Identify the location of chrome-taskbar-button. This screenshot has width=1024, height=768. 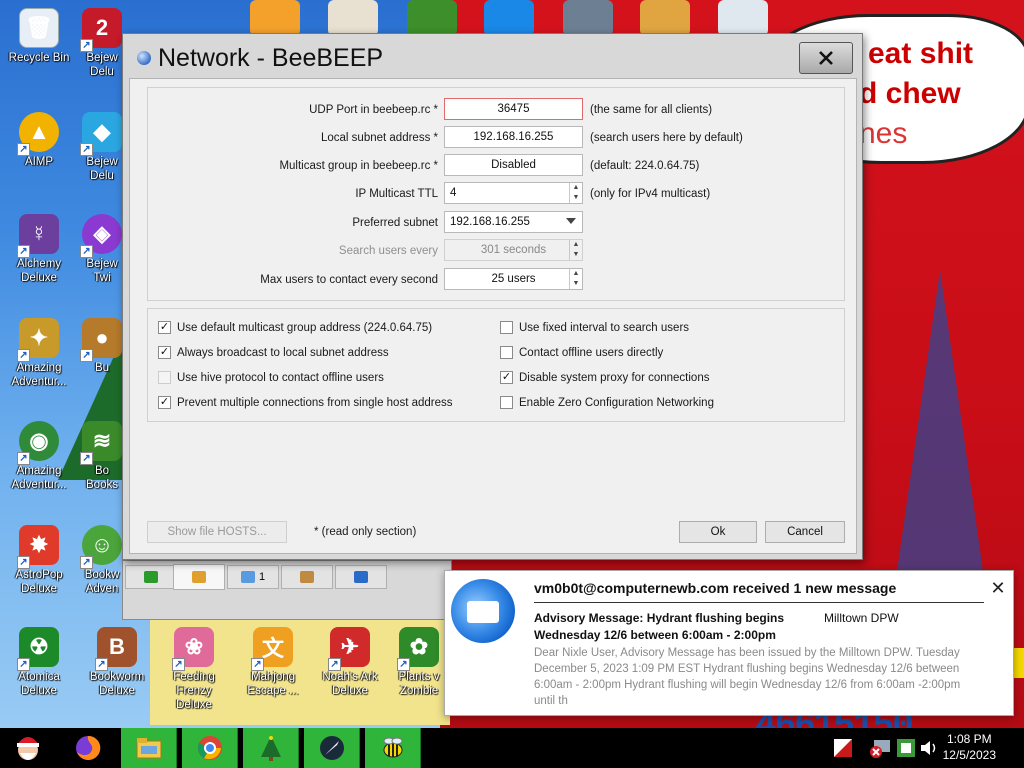
(210, 748).